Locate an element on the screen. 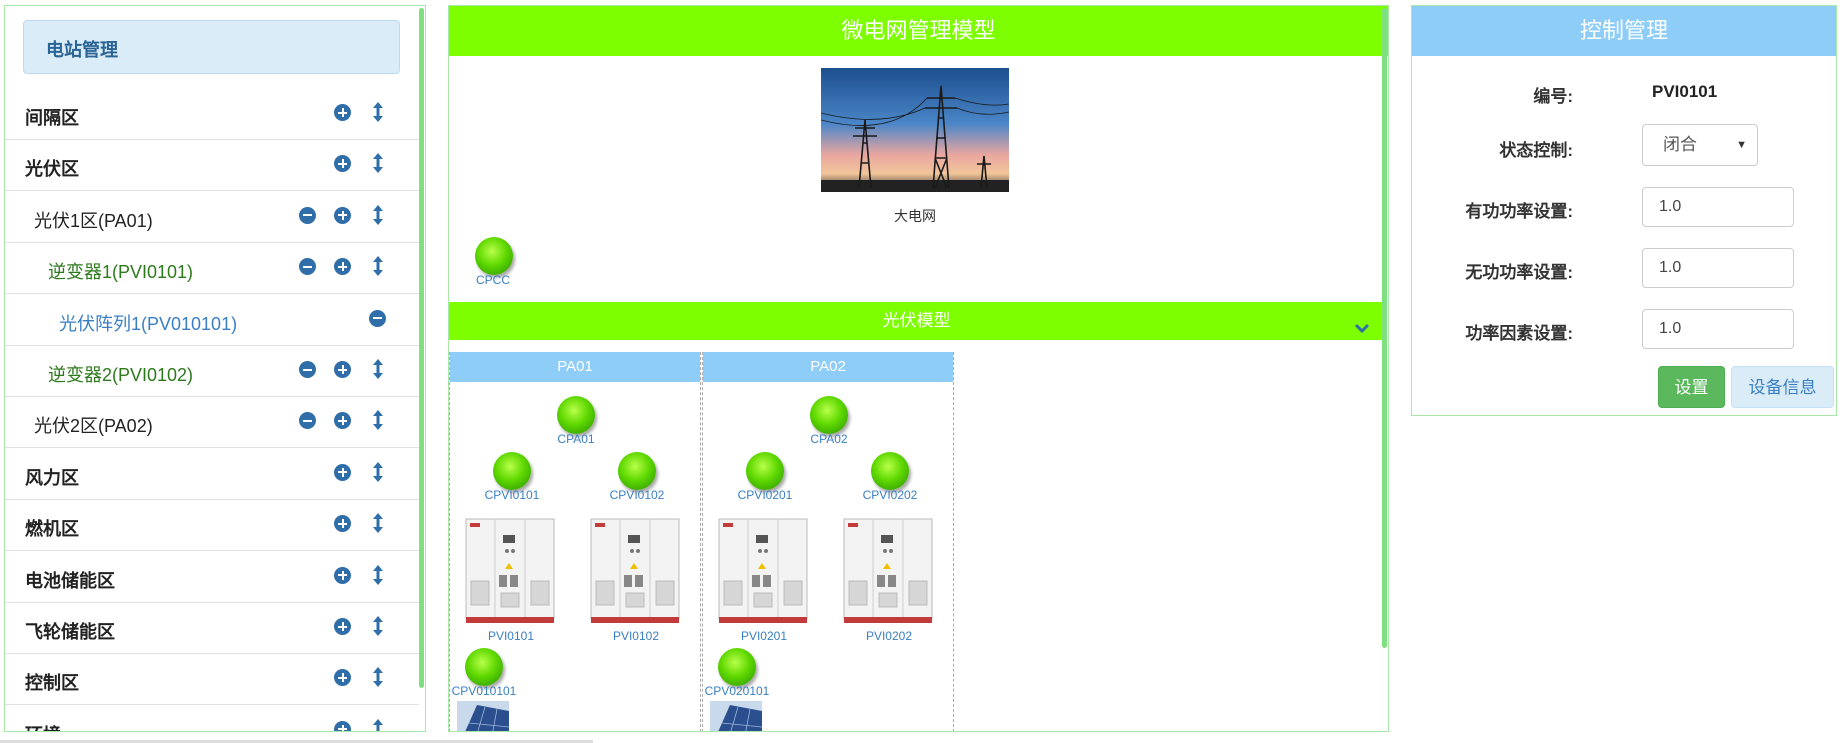  state-label: 状态控制: is located at coordinates (1536, 150).